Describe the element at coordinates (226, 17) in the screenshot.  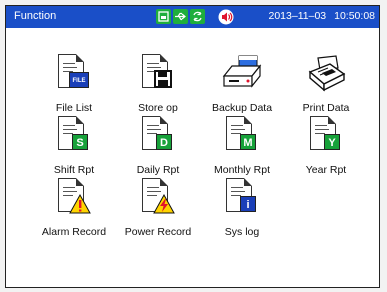
I see `alarm-speaker-icon` at that location.